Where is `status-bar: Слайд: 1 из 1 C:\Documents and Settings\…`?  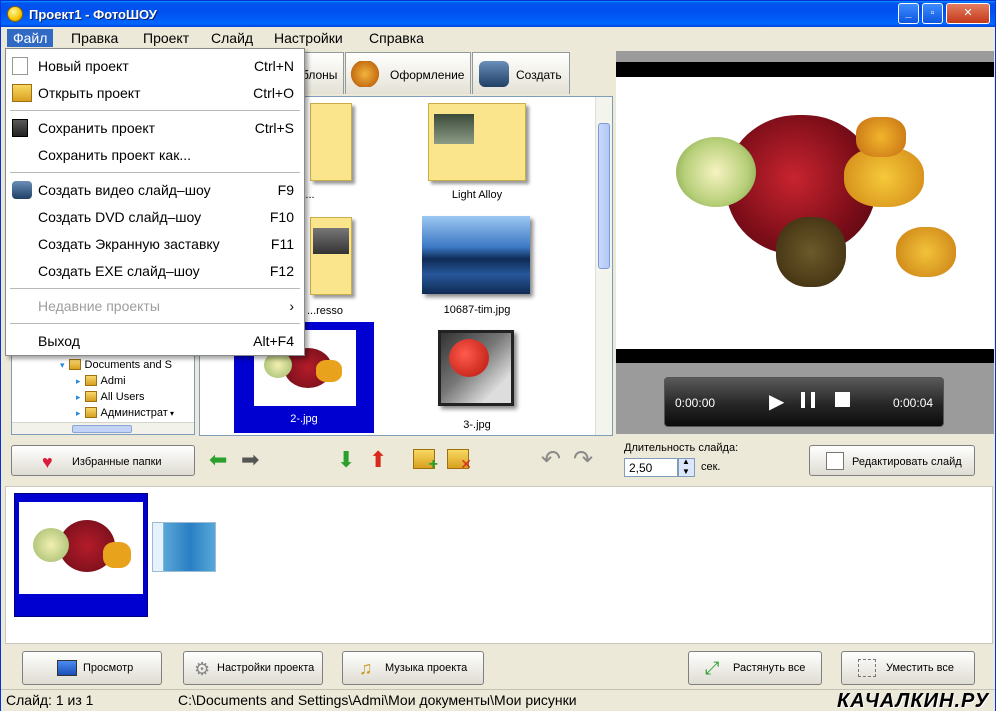
status-bar: Слайд: 1 из 1 C:\Documents and Settings\… is located at coordinates (498, 700).